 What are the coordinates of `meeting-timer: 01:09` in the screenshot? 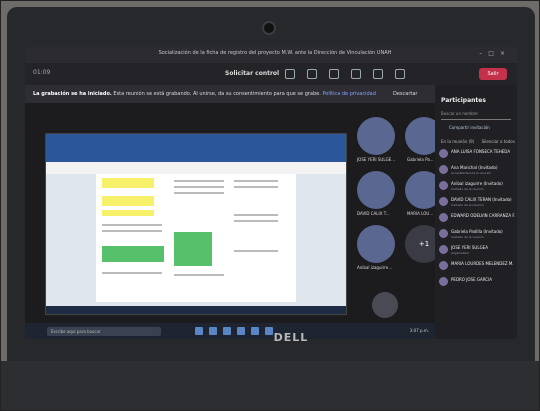 It's located at (42, 72).